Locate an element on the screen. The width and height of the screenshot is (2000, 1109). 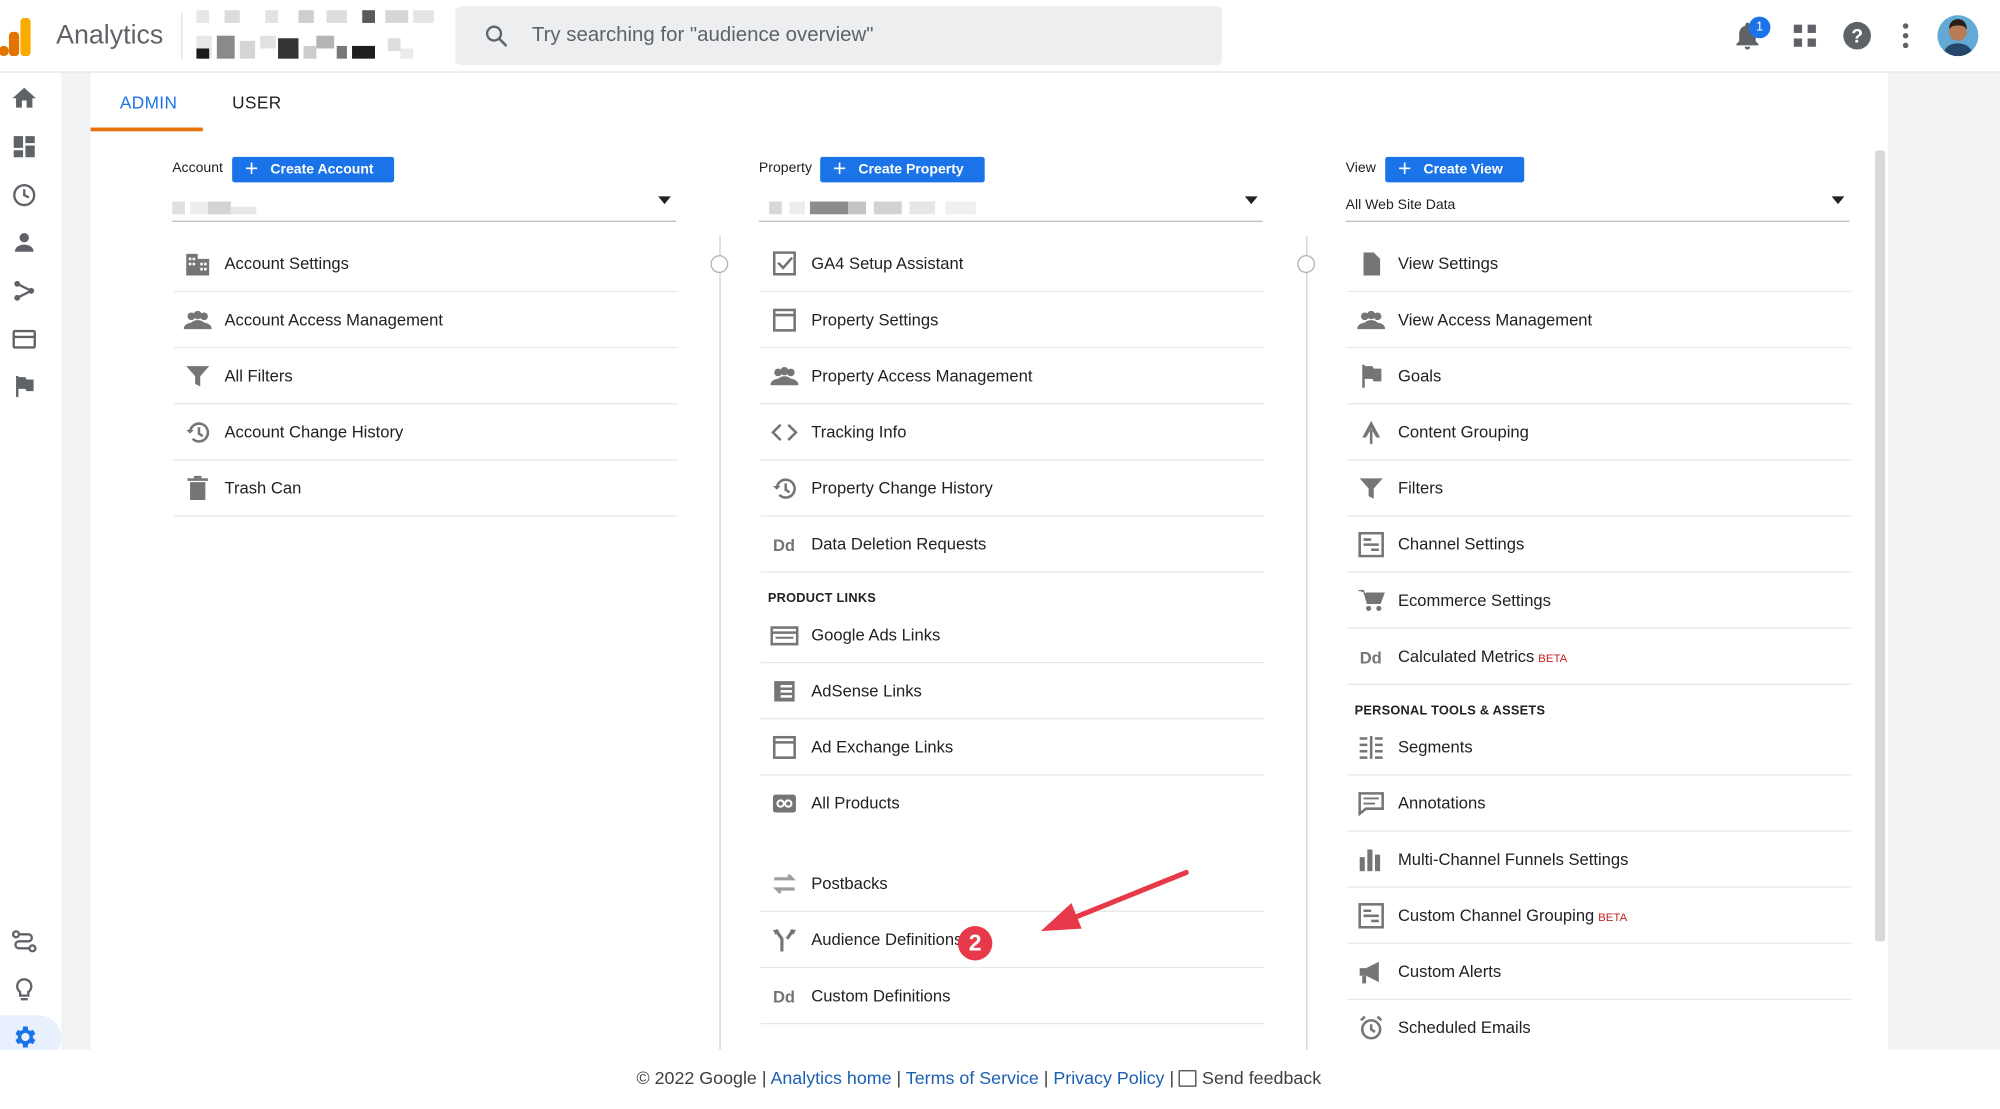
view-selector: All Web Site Data is located at coordinates (1597, 206).